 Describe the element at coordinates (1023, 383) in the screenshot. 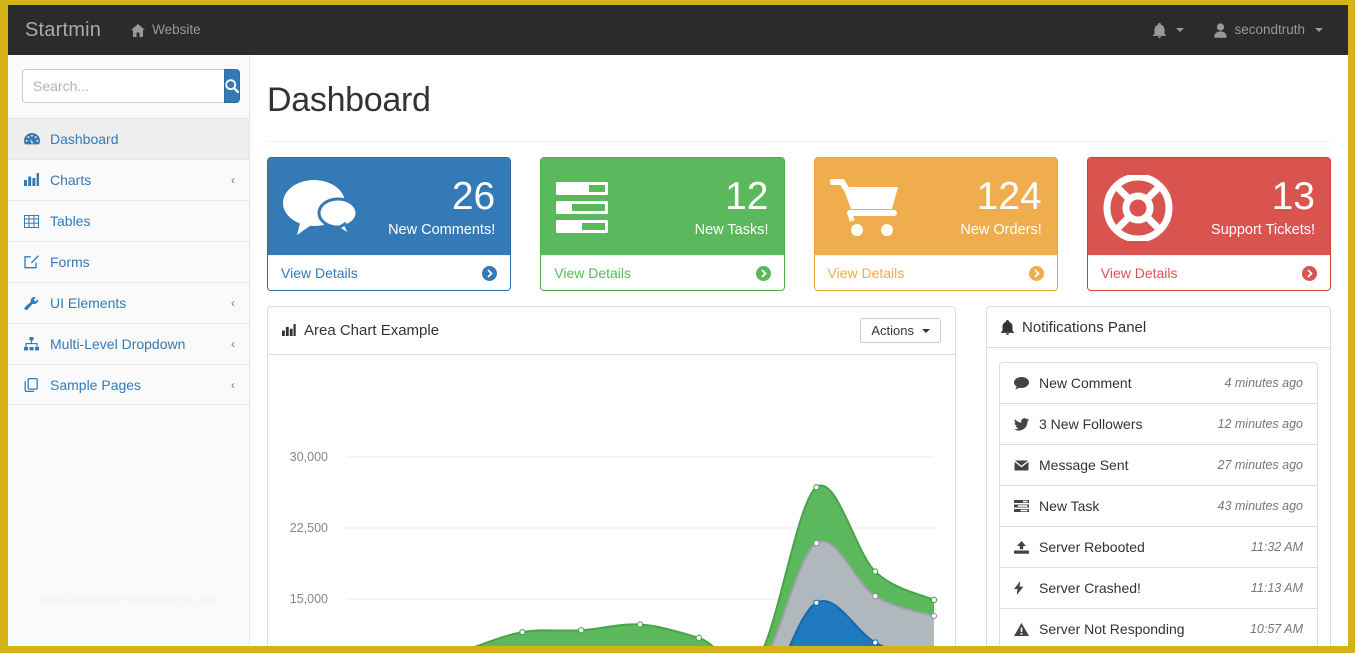

I see `comment-icon` at that location.